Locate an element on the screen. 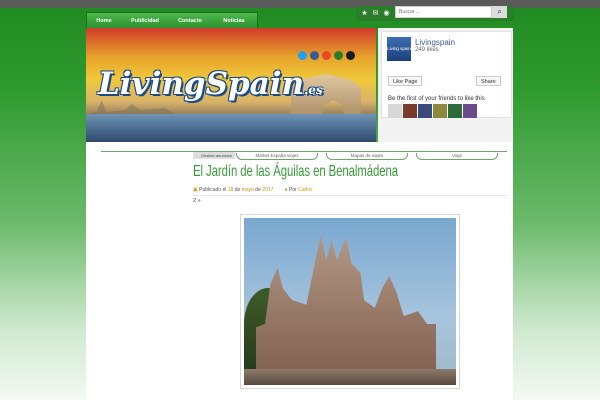 The height and width of the screenshot is (400, 600). banner-harbor is located at coordinates (231, 128).